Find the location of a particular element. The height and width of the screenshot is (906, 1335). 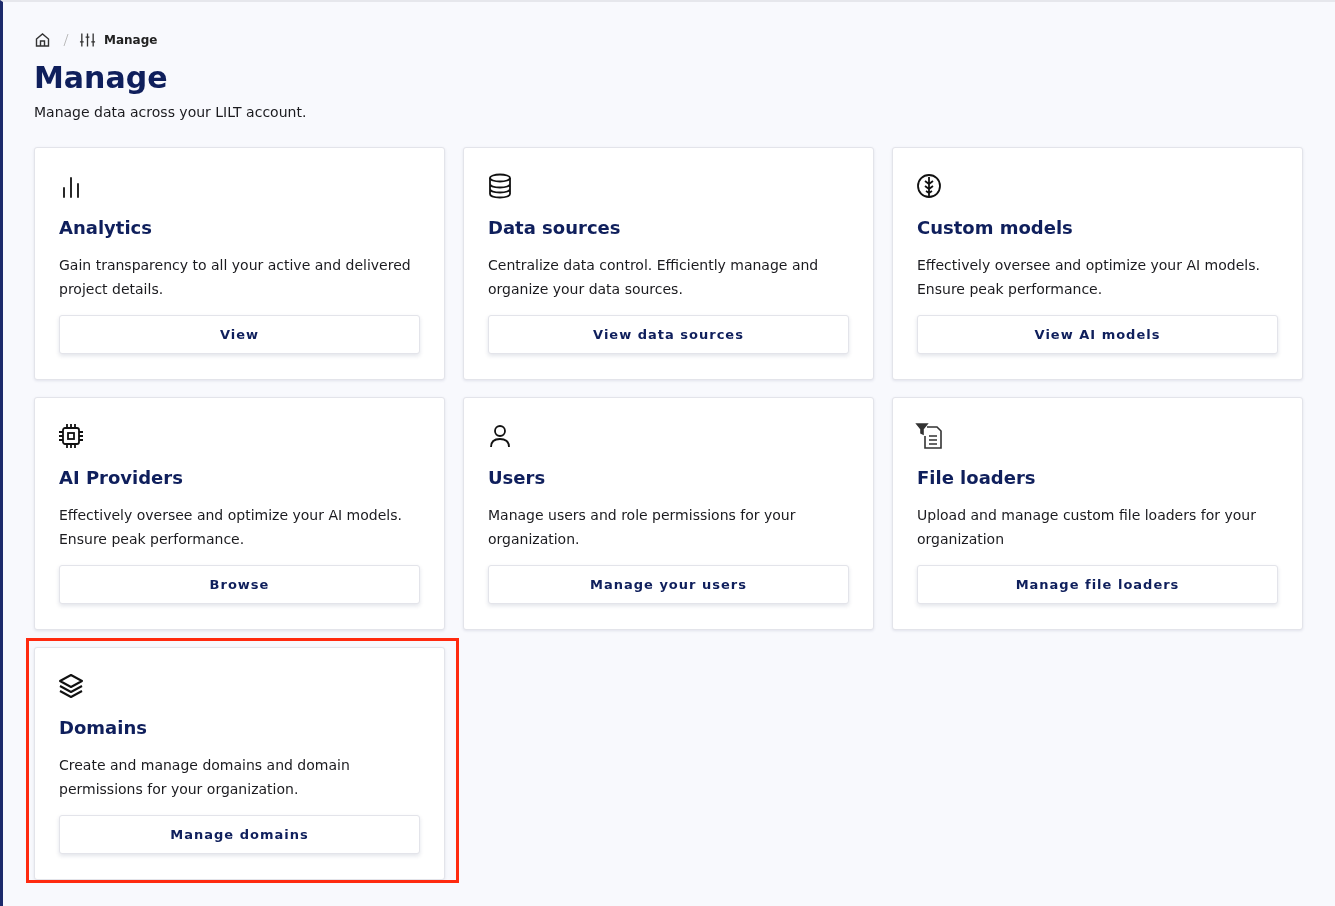

card-action-button: View data sources is located at coordinates (668, 334).